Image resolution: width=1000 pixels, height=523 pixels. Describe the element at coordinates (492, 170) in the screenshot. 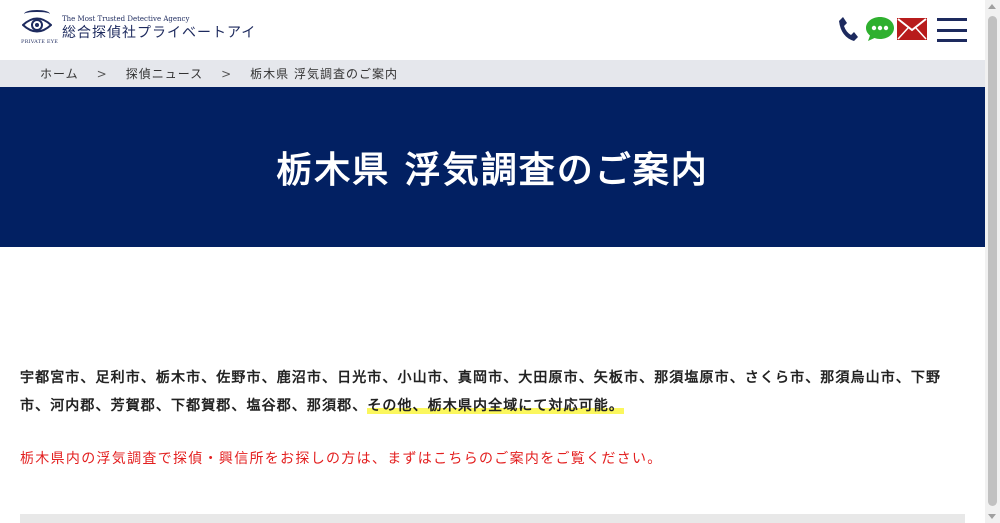

I see `page-title: 栃木県 浮気調査のご案内` at that location.